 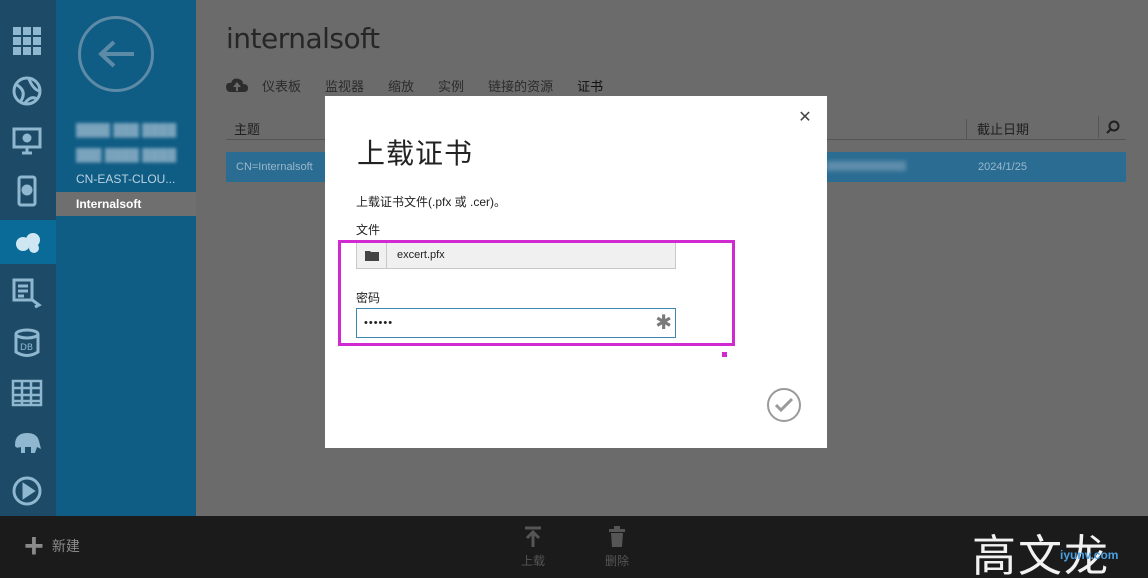 What do you see at coordinates (533, 536) in the screenshot?
I see `upload-icon` at bounding box center [533, 536].